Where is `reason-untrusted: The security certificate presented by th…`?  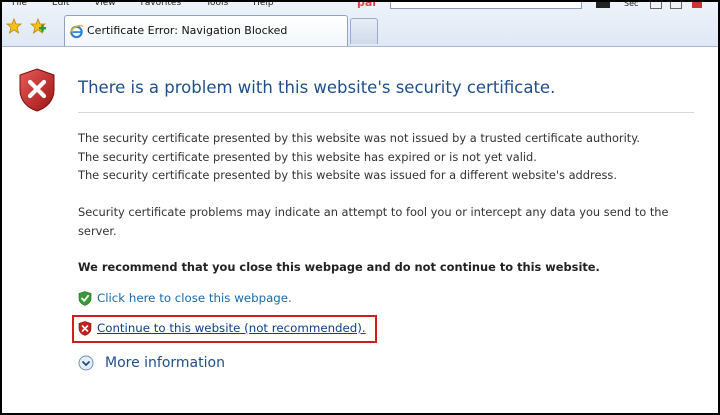 reason-untrusted: The security certificate presented by th… is located at coordinates (359, 138).